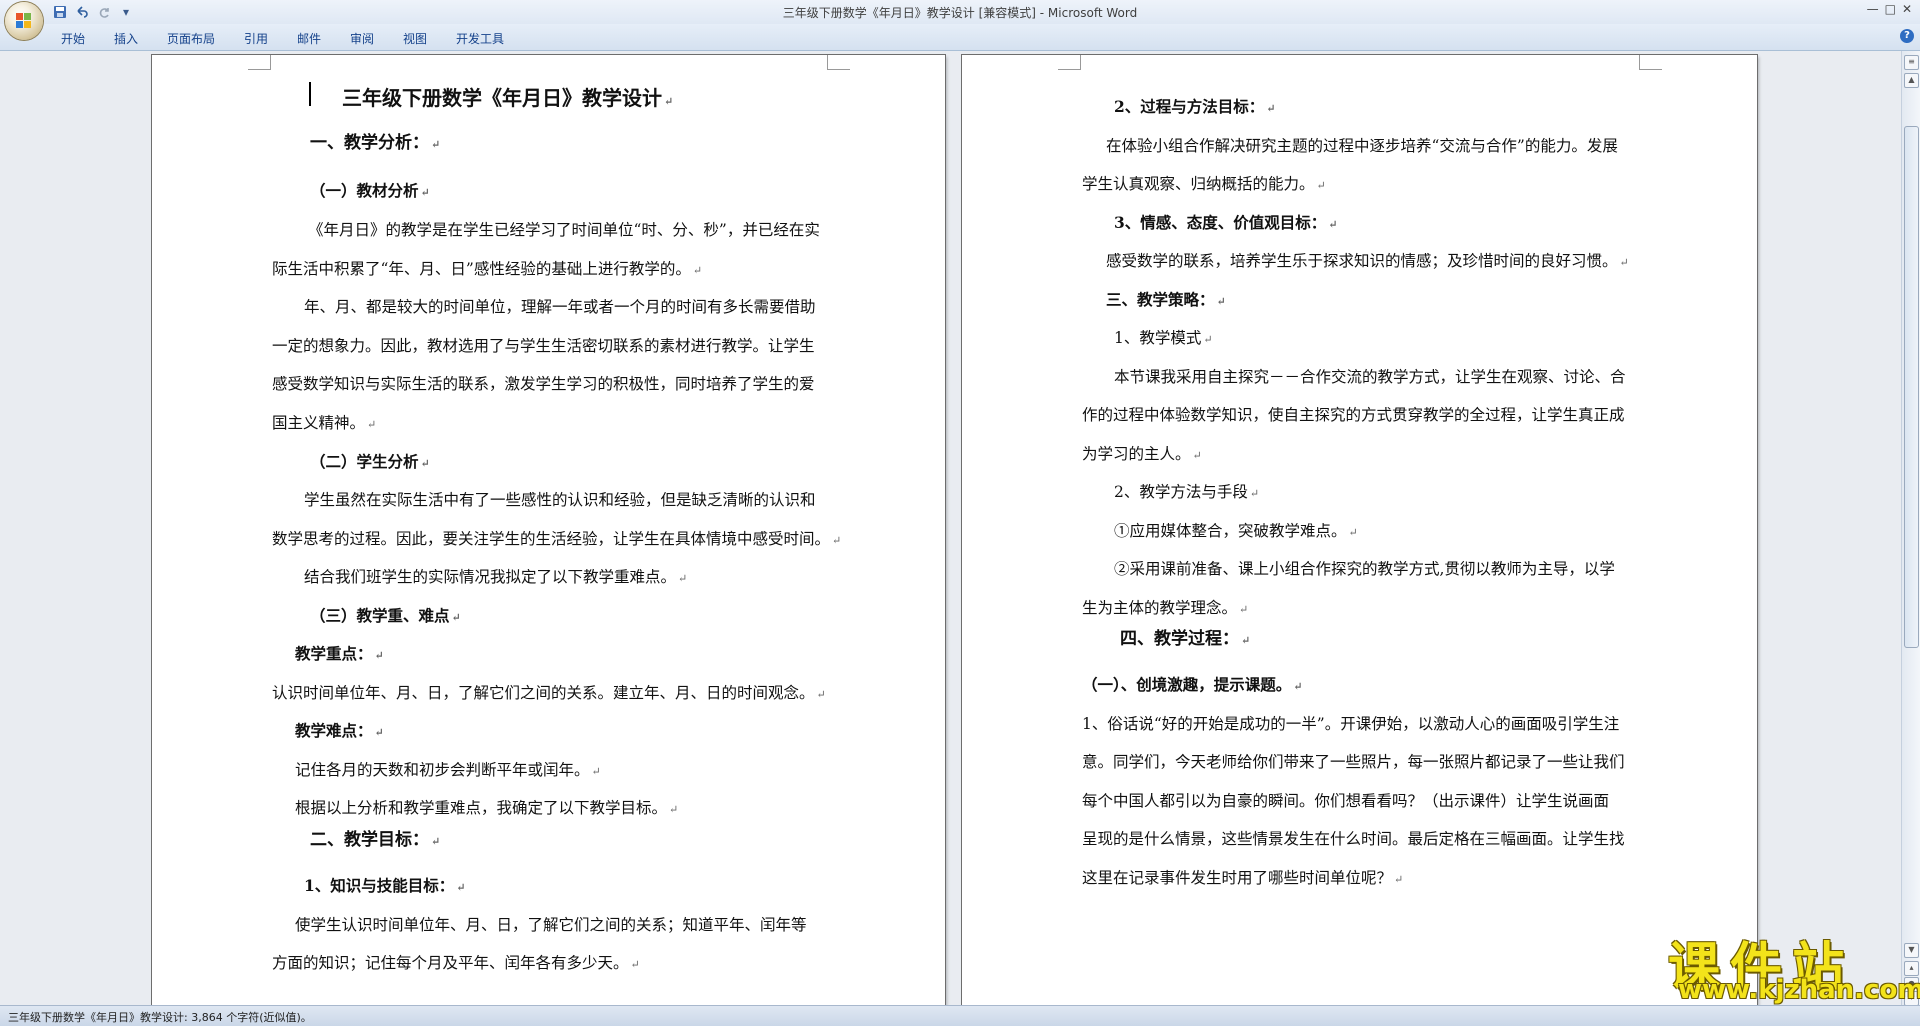 Image resolution: width=1920 pixels, height=1026 pixels. Describe the element at coordinates (557, 539) in the screenshot. I see `paragraph-line: 数学思考的过程。因此，要关注学生的生活经验，让学生在具体情境中感受时间。 ↵` at that location.